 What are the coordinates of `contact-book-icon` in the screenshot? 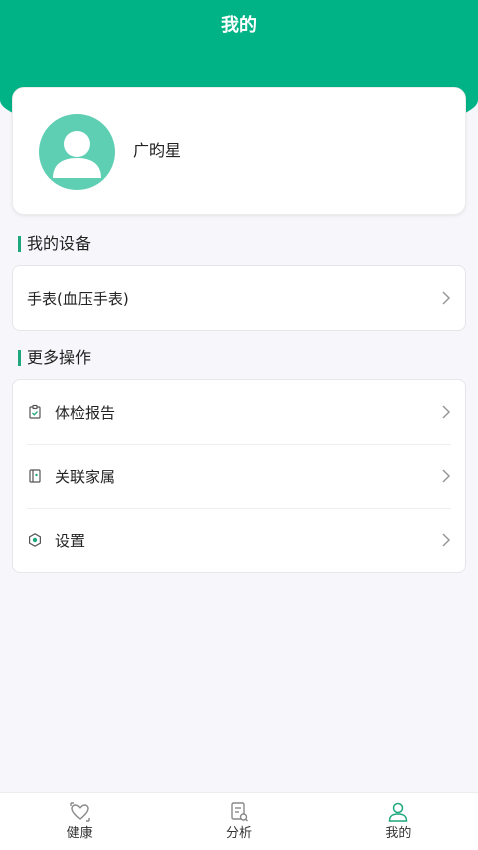 It's located at (35, 476).